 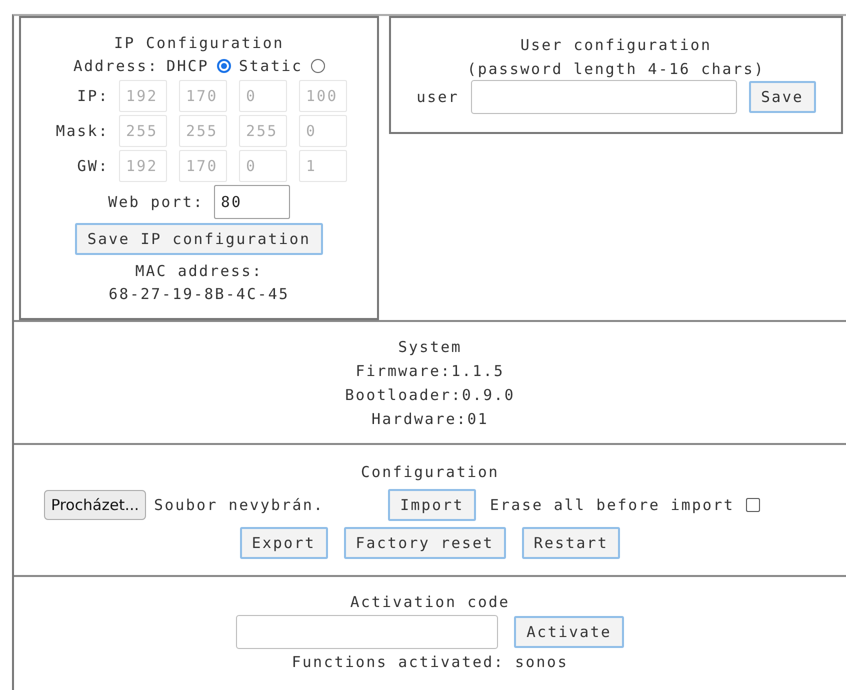 What do you see at coordinates (782, 97) in the screenshot?
I see `save-button: Save` at bounding box center [782, 97].